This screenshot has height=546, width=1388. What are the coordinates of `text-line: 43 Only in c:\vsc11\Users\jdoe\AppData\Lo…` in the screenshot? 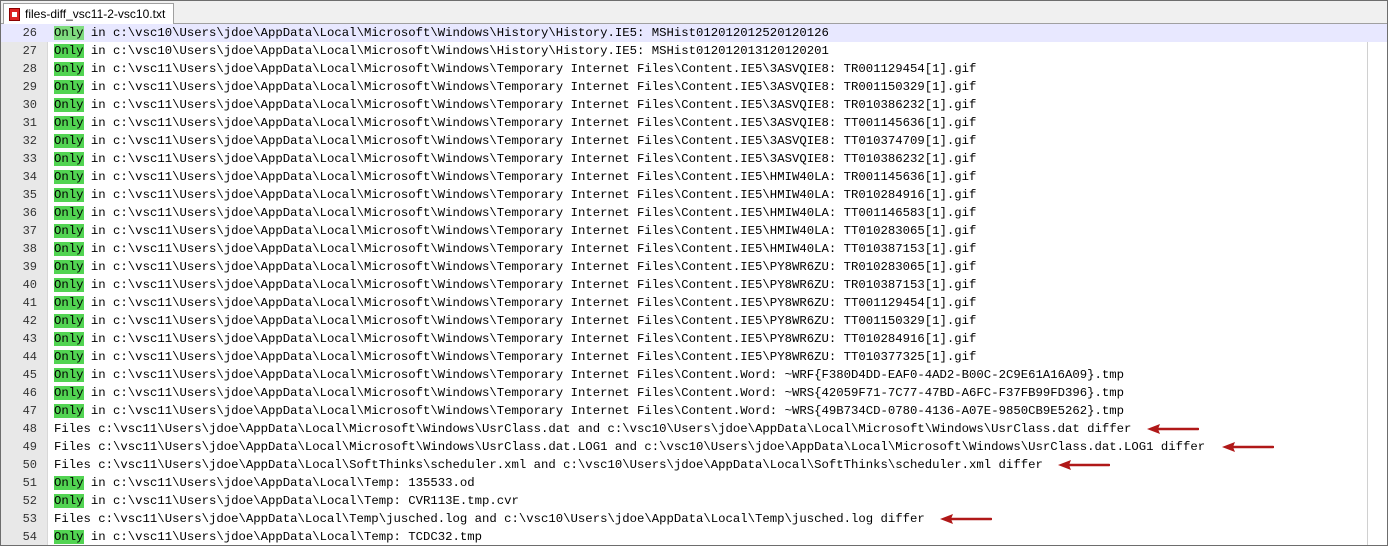 It's located at (694, 339).